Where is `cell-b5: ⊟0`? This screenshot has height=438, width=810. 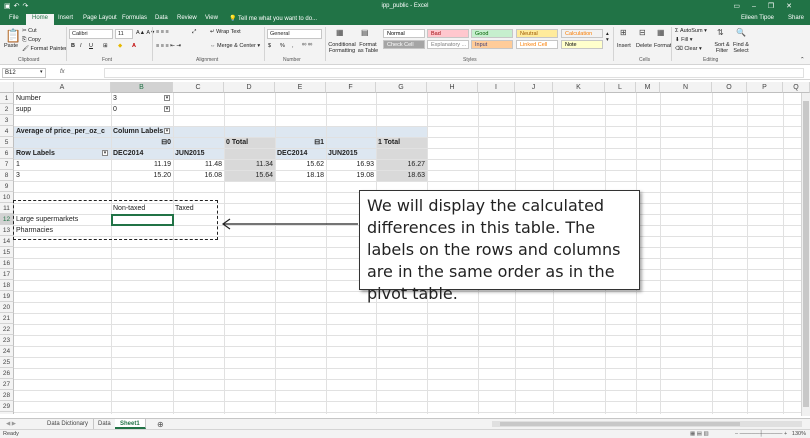 cell-b5: ⊟0 is located at coordinates (142, 142).